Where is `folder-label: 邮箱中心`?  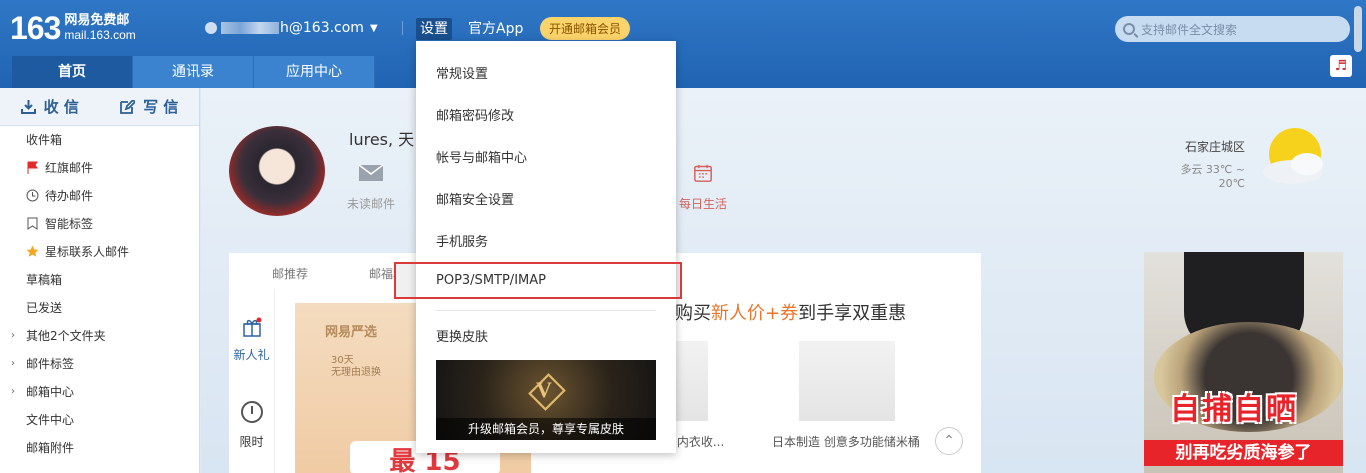
folder-label: 邮箱中心 is located at coordinates (50, 392).